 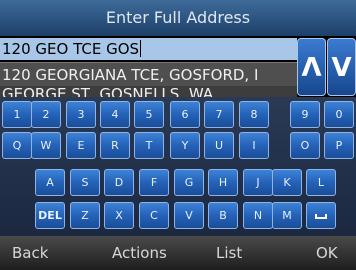 I want to click on key-g: G, so click(x=189, y=182).